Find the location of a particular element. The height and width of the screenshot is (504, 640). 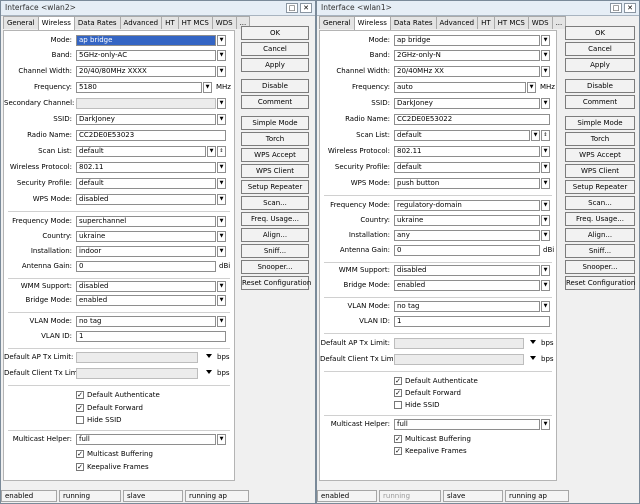

tab-advanced: Advanced is located at coordinates (141, 22).